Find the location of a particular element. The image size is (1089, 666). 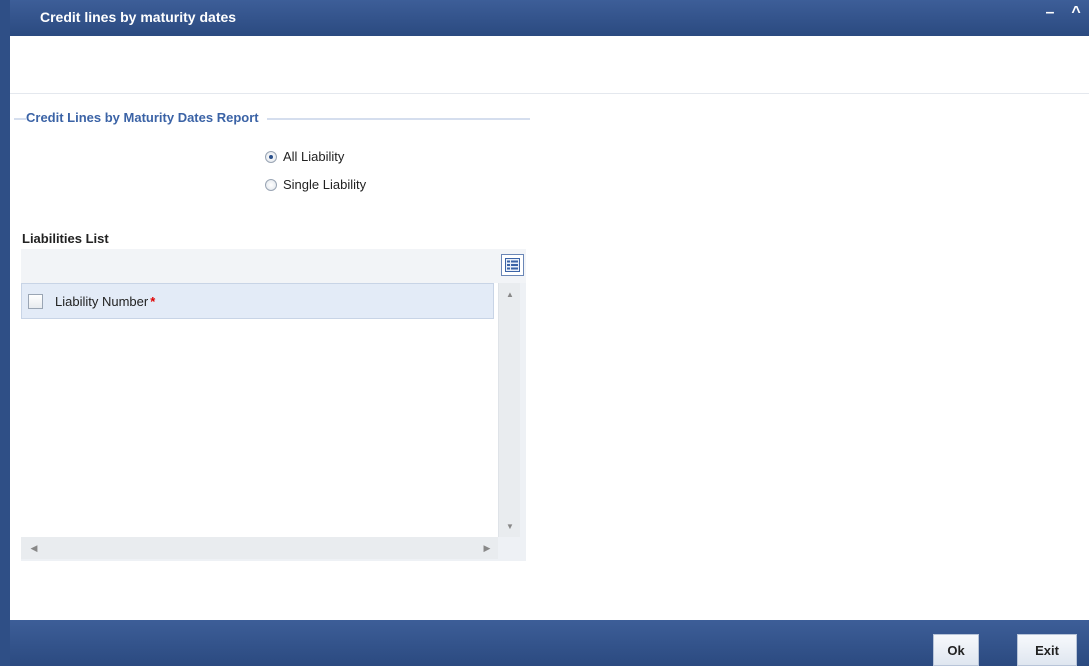

select-all-checkbox is located at coordinates (35, 301).